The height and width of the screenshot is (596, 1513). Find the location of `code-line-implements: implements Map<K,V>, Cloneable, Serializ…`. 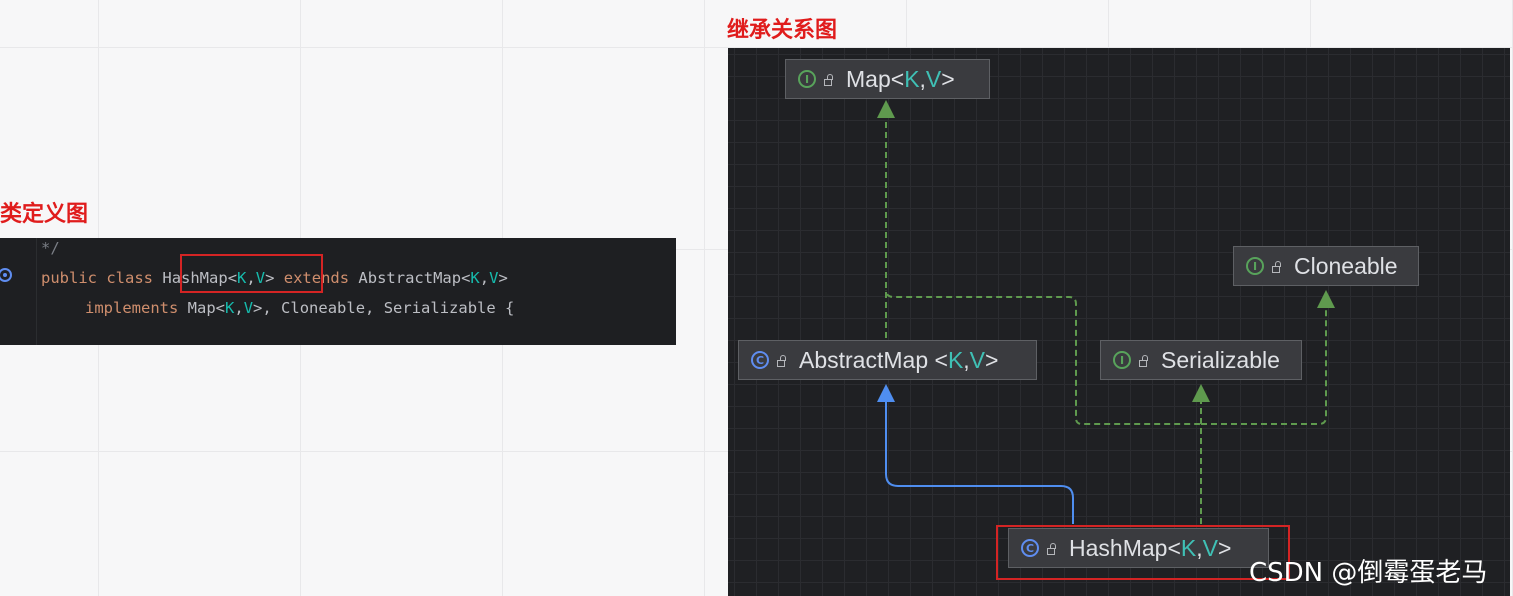

code-line-implements: implements Map<K,V>, Cloneable, Serializ… is located at coordinates (300, 308).